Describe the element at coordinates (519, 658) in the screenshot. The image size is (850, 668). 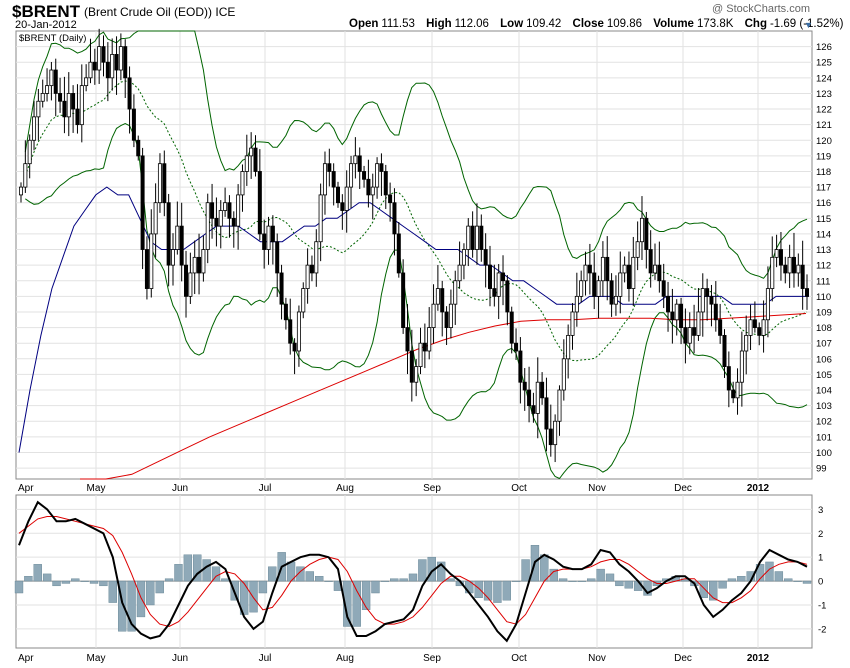
I see `x-axis-tick: Oct` at that location.